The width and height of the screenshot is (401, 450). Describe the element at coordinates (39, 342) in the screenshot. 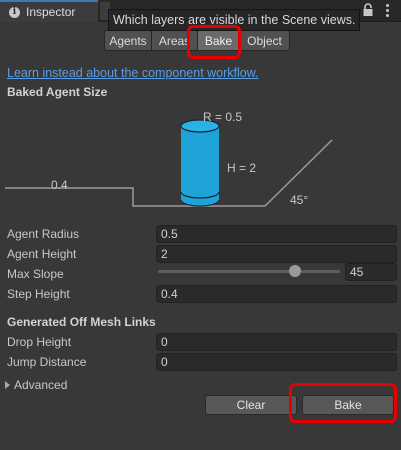

I see `drop-height-label: Drop Height` at that location.